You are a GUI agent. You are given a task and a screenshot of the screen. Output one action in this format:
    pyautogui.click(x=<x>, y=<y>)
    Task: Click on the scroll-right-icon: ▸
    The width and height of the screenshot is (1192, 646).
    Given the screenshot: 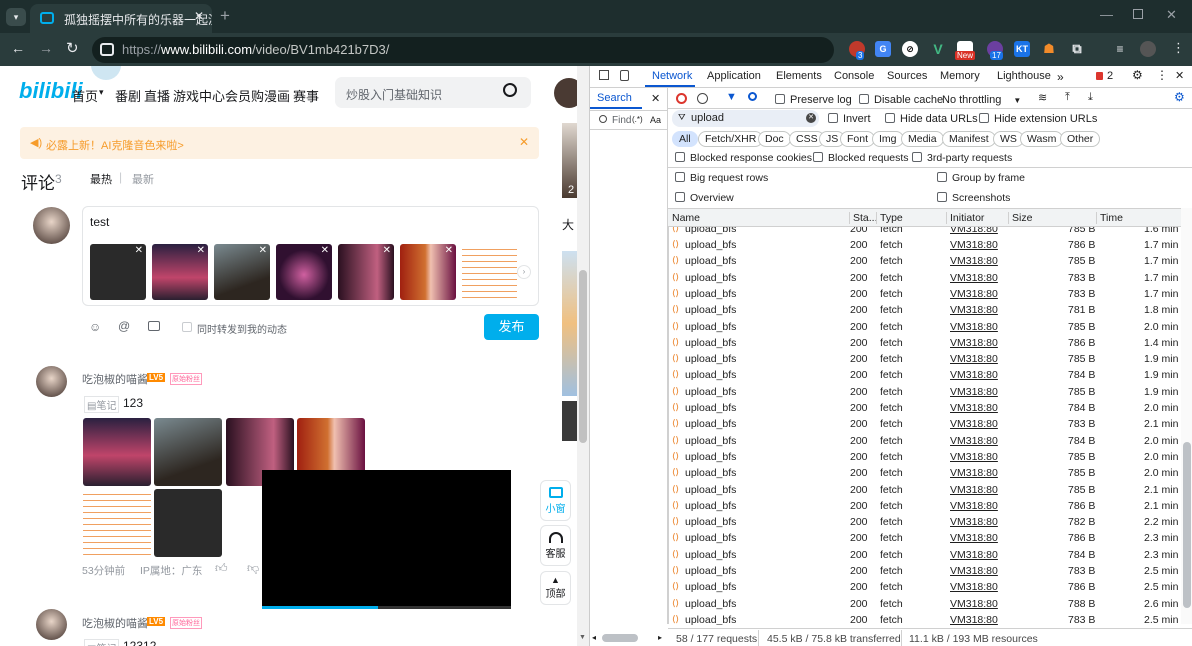 What is the action you would take?
    pyautogui.click(x=660, y=637)
    